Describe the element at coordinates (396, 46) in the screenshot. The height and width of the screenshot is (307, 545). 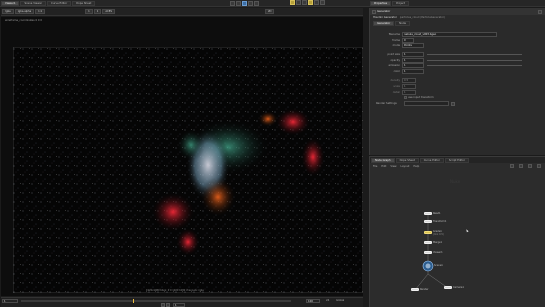
I see `prop-label: mode` at that location.